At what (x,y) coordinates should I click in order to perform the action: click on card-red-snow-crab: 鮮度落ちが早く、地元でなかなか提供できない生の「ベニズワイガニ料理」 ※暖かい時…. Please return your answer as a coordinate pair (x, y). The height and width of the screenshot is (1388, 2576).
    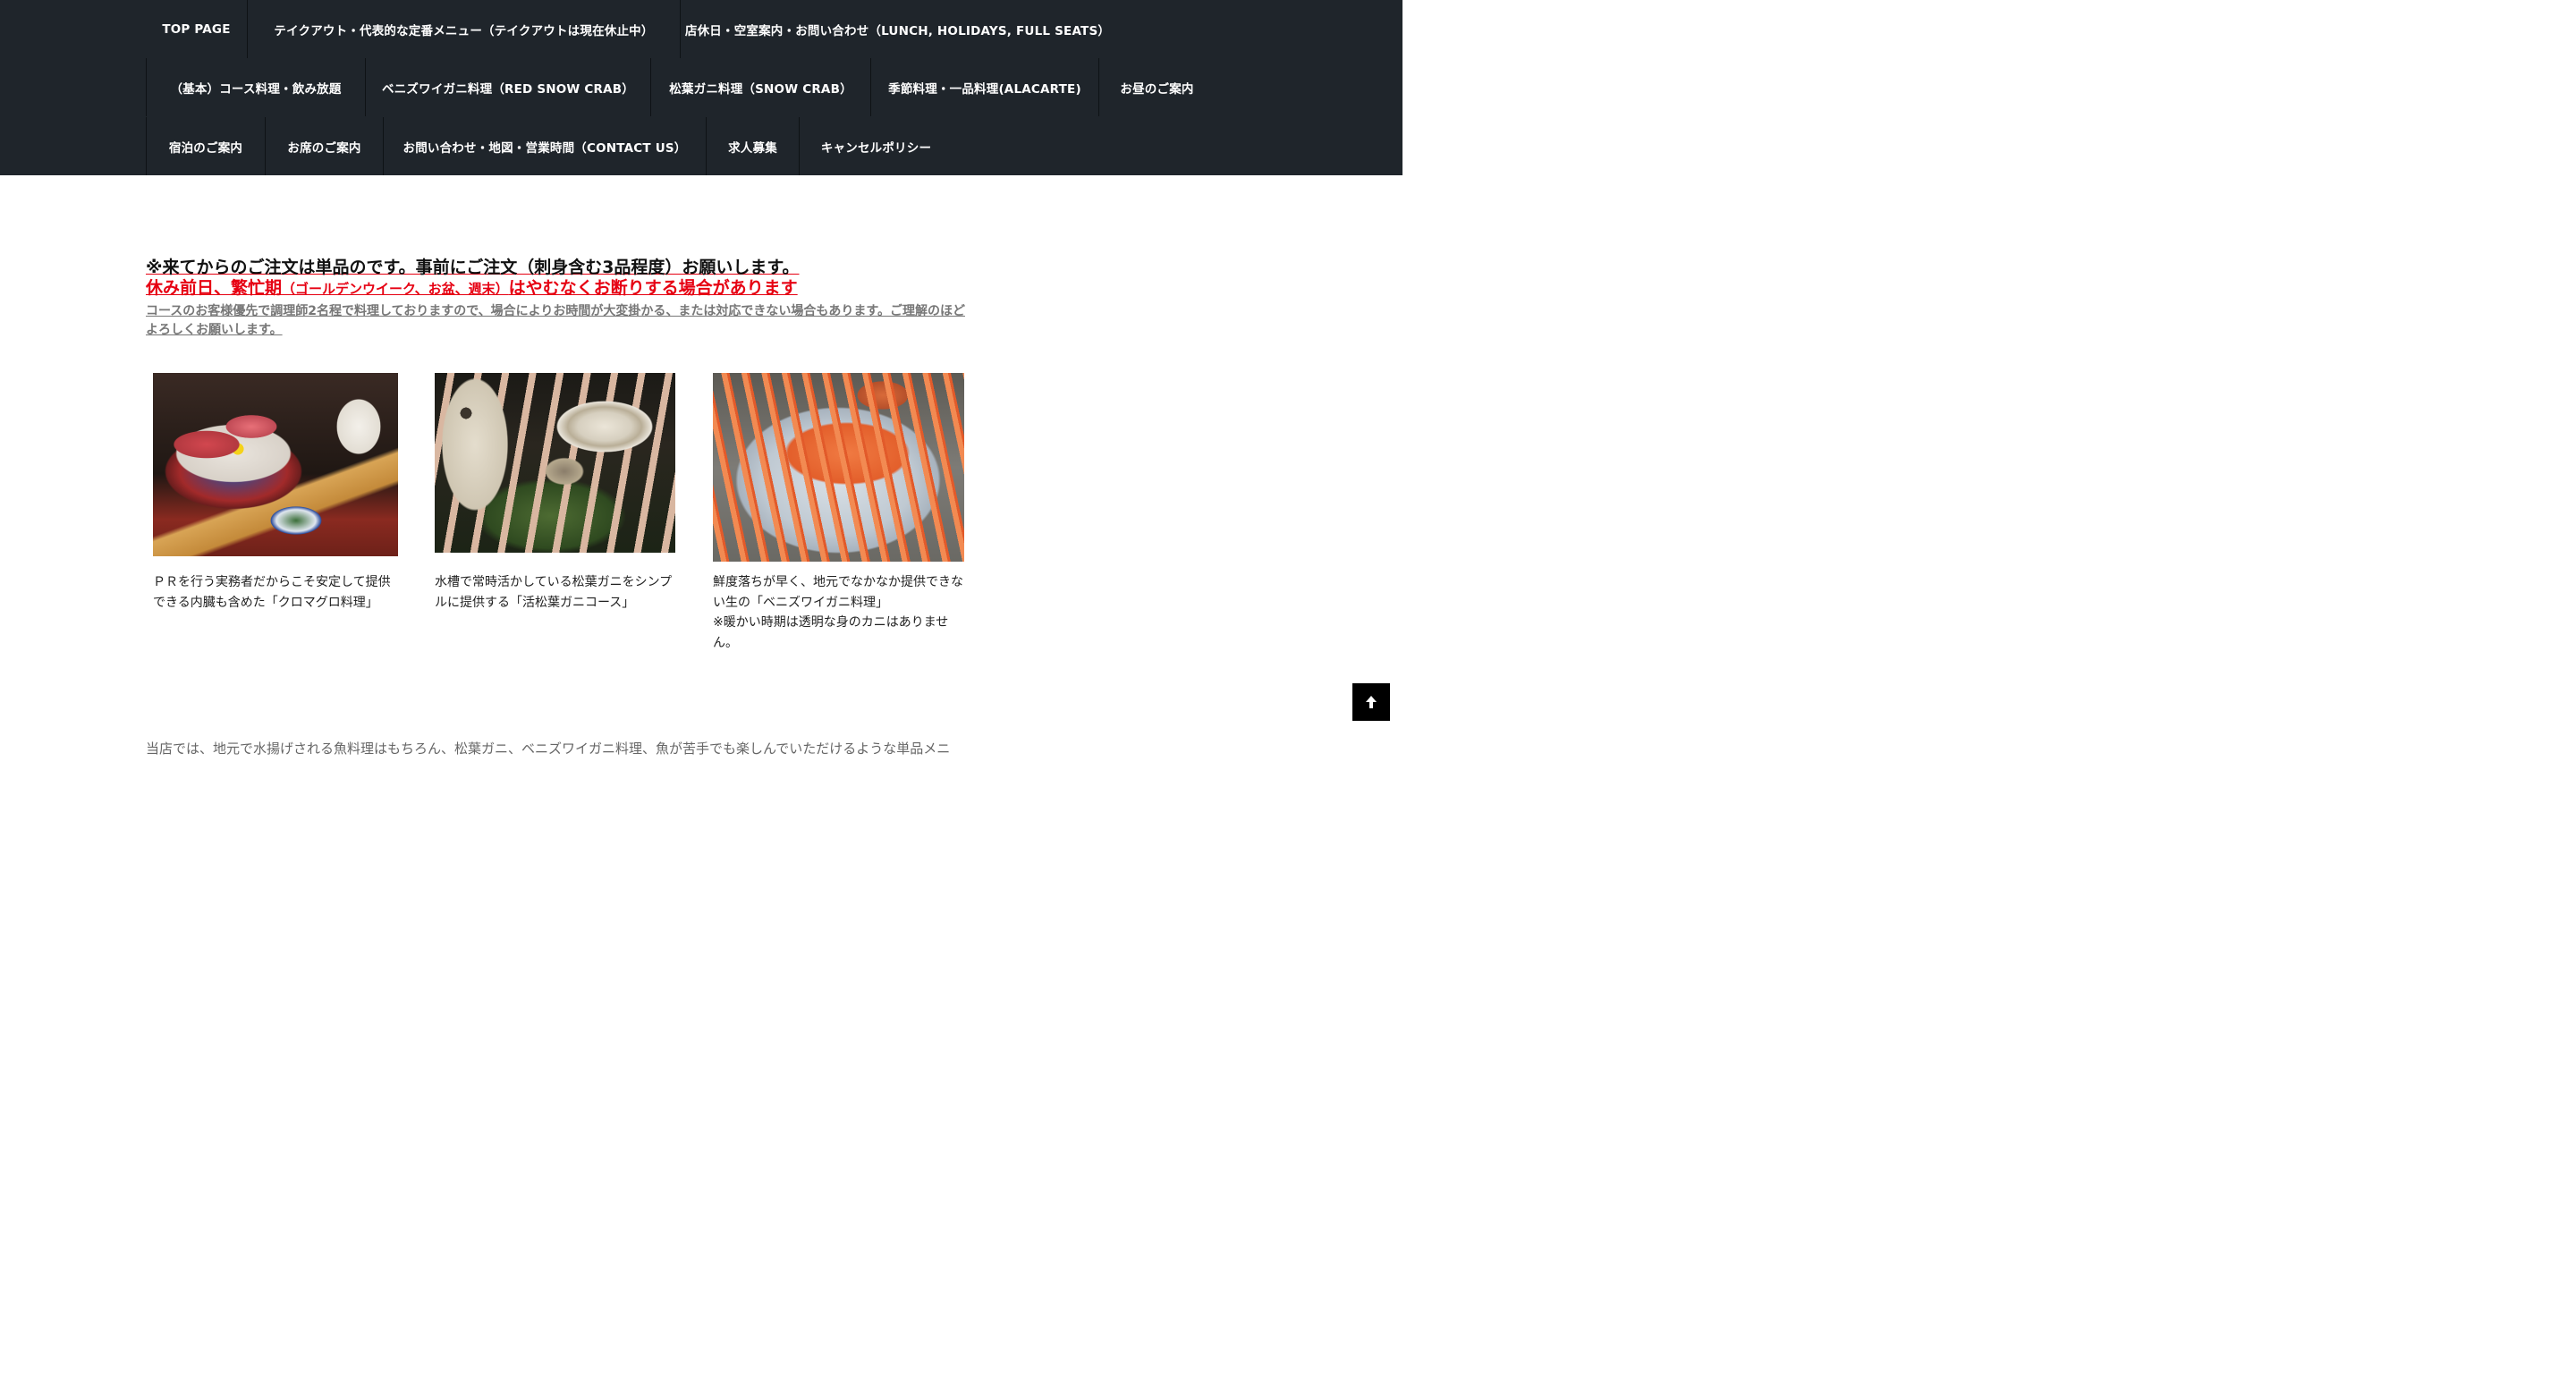
    Looking at the image, I should click on (839, 513).